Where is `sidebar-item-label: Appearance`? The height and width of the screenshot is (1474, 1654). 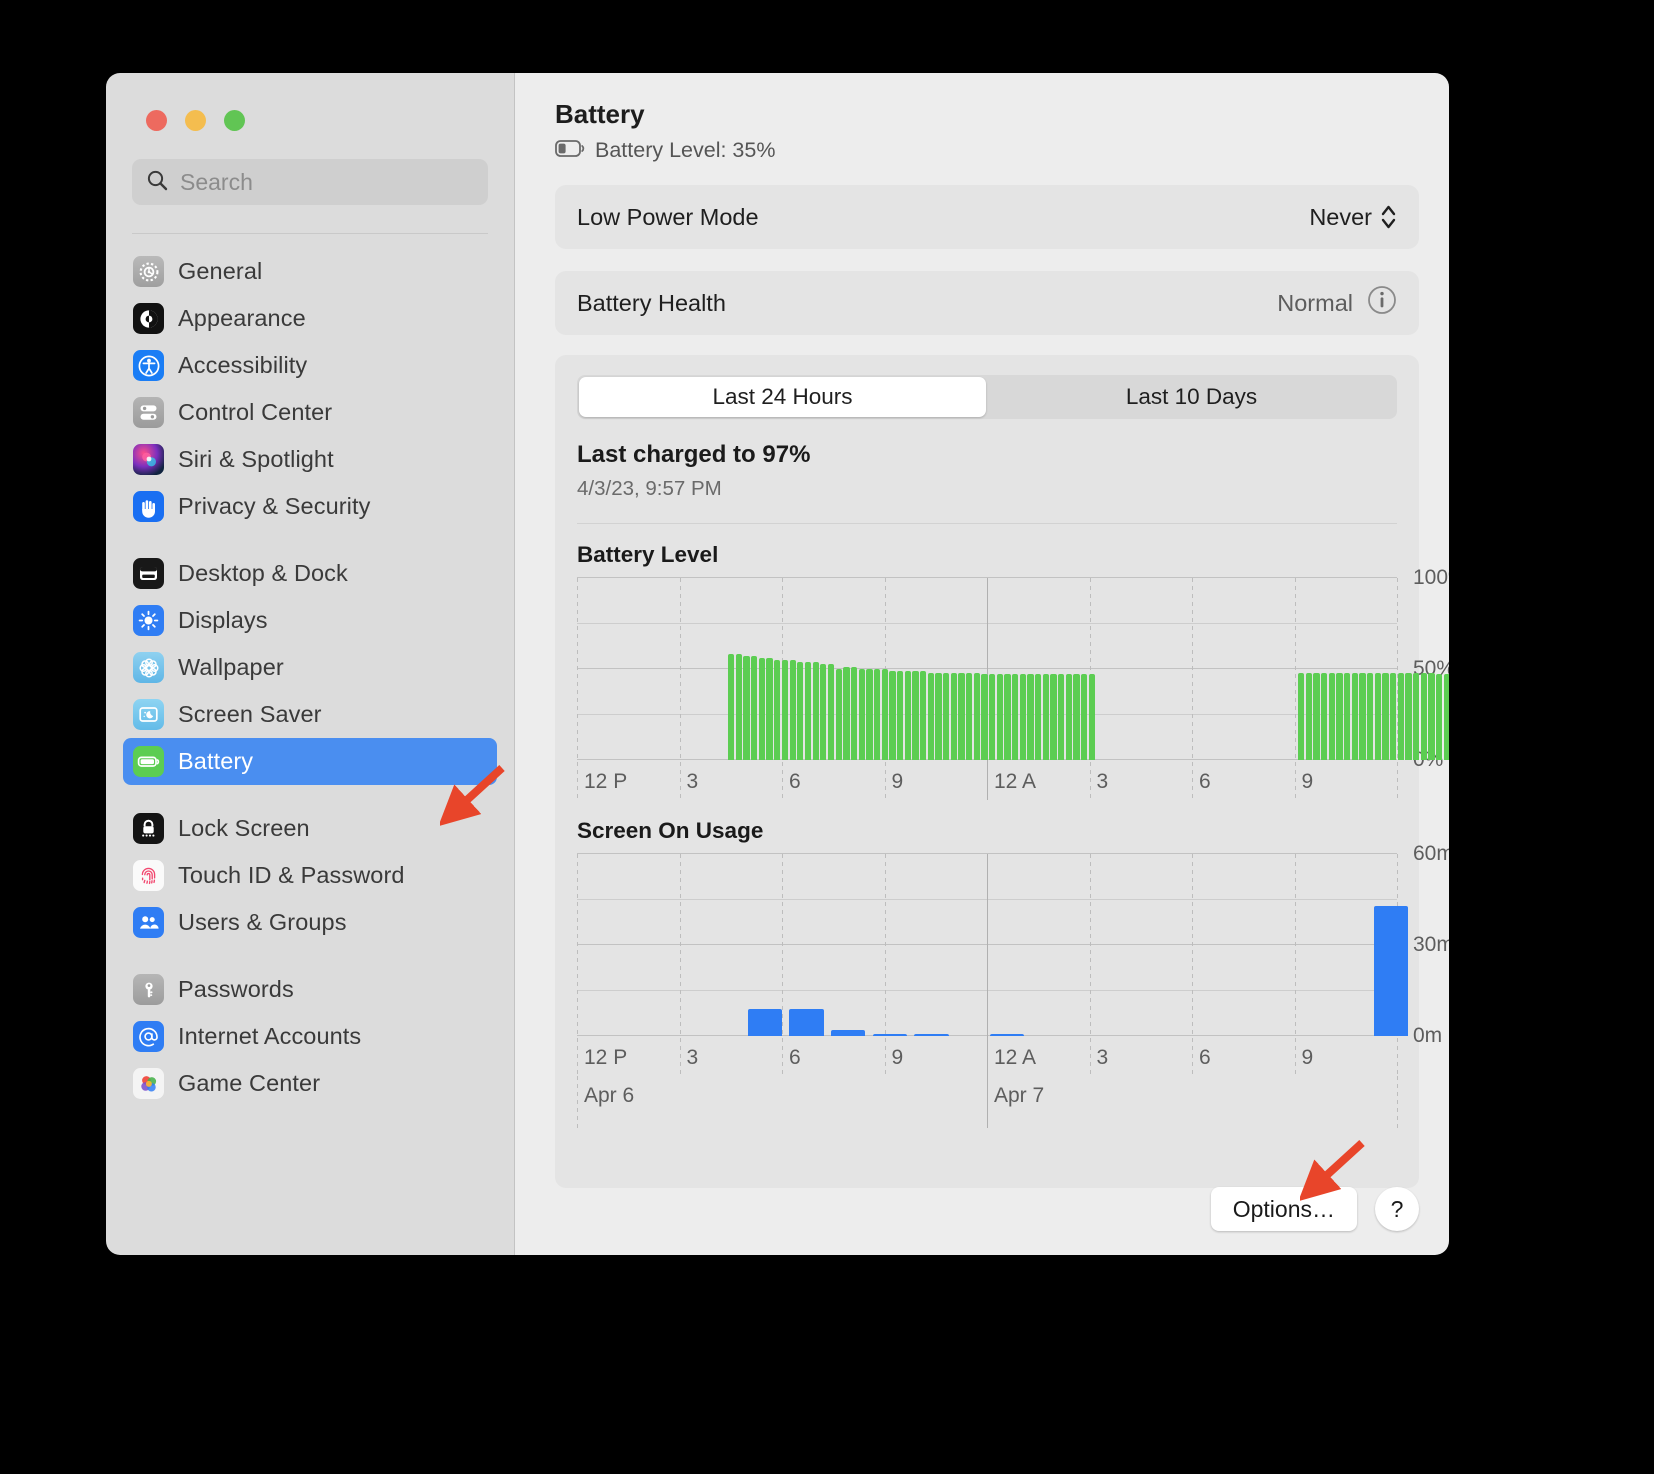 sidebar-item-label: Appearance is located at coordinates (242, 318).